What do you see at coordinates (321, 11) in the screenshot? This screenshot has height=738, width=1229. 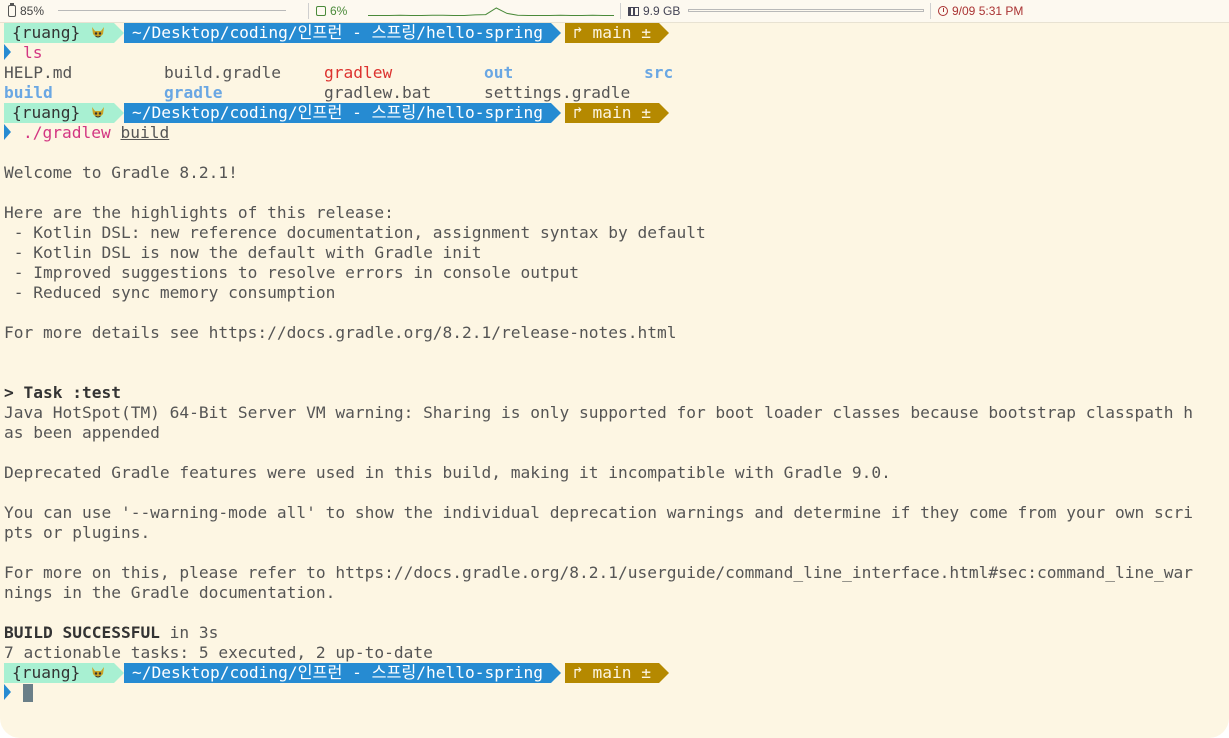 I see `cpu-icon` at bounding box center [321, 11].